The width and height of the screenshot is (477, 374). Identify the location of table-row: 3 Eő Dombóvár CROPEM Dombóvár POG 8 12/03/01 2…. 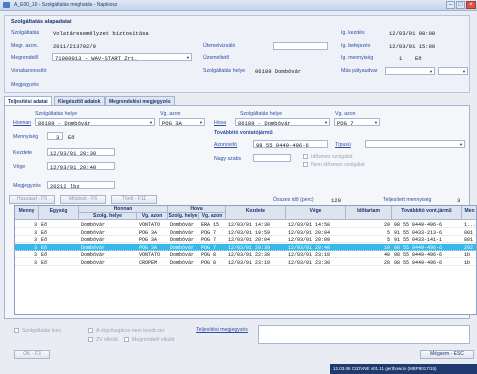
(245, 262).